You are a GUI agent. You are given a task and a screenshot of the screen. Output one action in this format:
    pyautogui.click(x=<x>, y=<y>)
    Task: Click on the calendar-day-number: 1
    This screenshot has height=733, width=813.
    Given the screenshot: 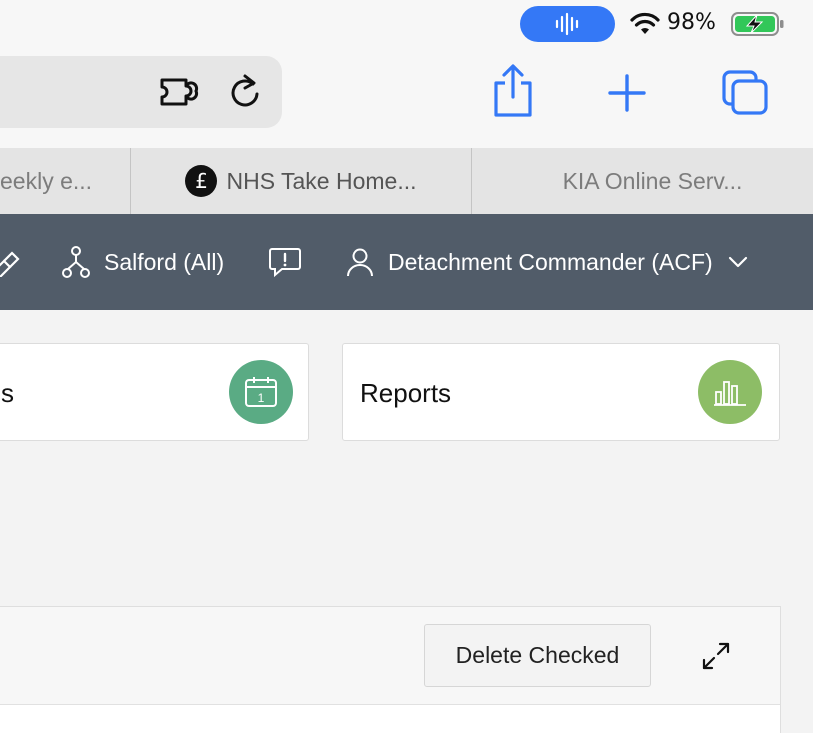 What is the action you would take?
    pyautogui.click(x=261, y=398)
    